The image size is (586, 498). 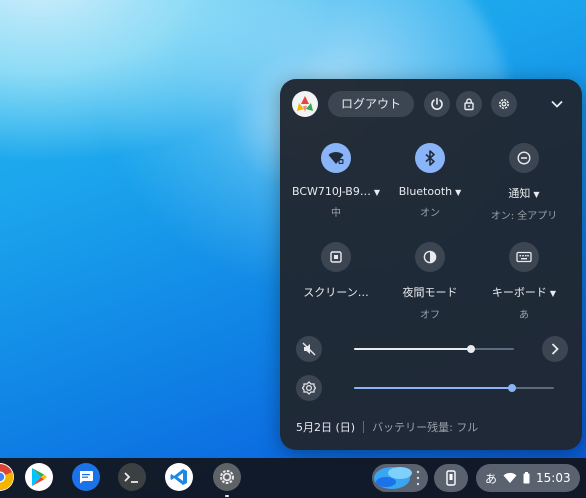 I want to click on chevron-down-icon, so click(x=557, y=104).